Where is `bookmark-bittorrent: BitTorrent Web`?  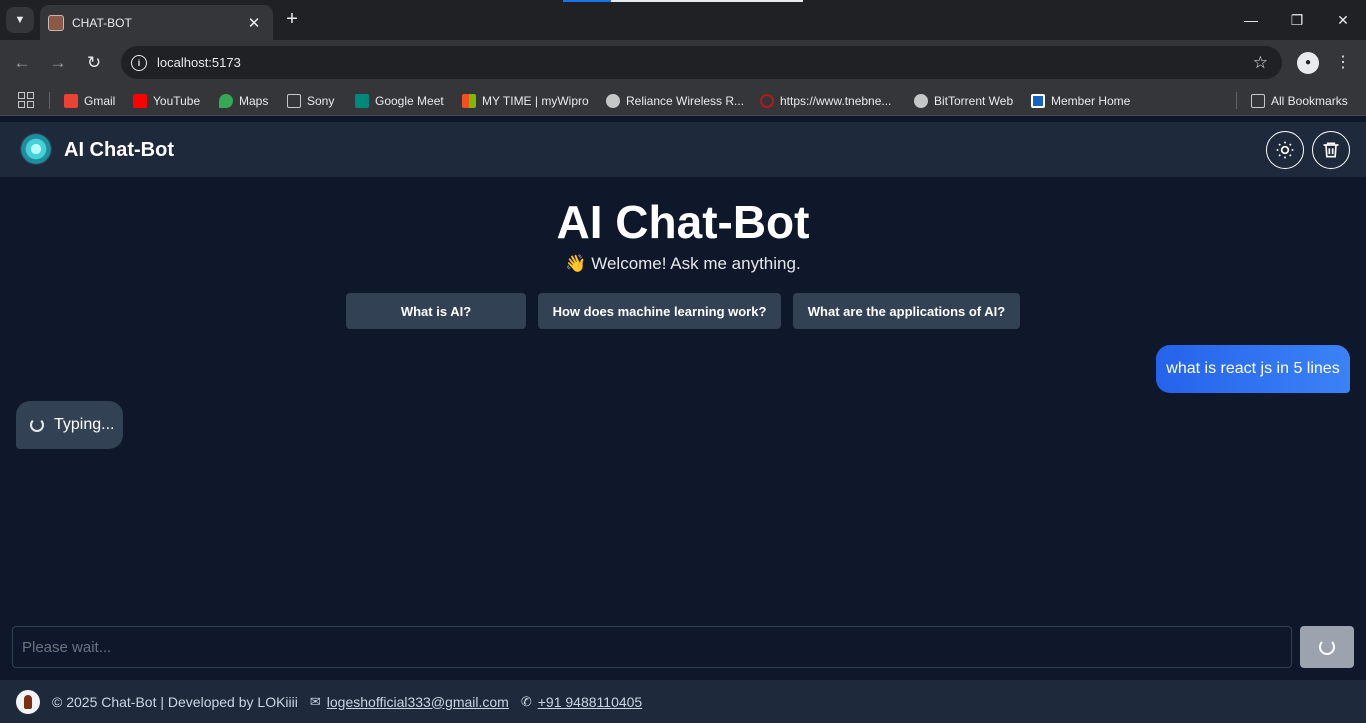 bookmark-bittorrent: BitTorrent Web is located at coordinates (963, 100).